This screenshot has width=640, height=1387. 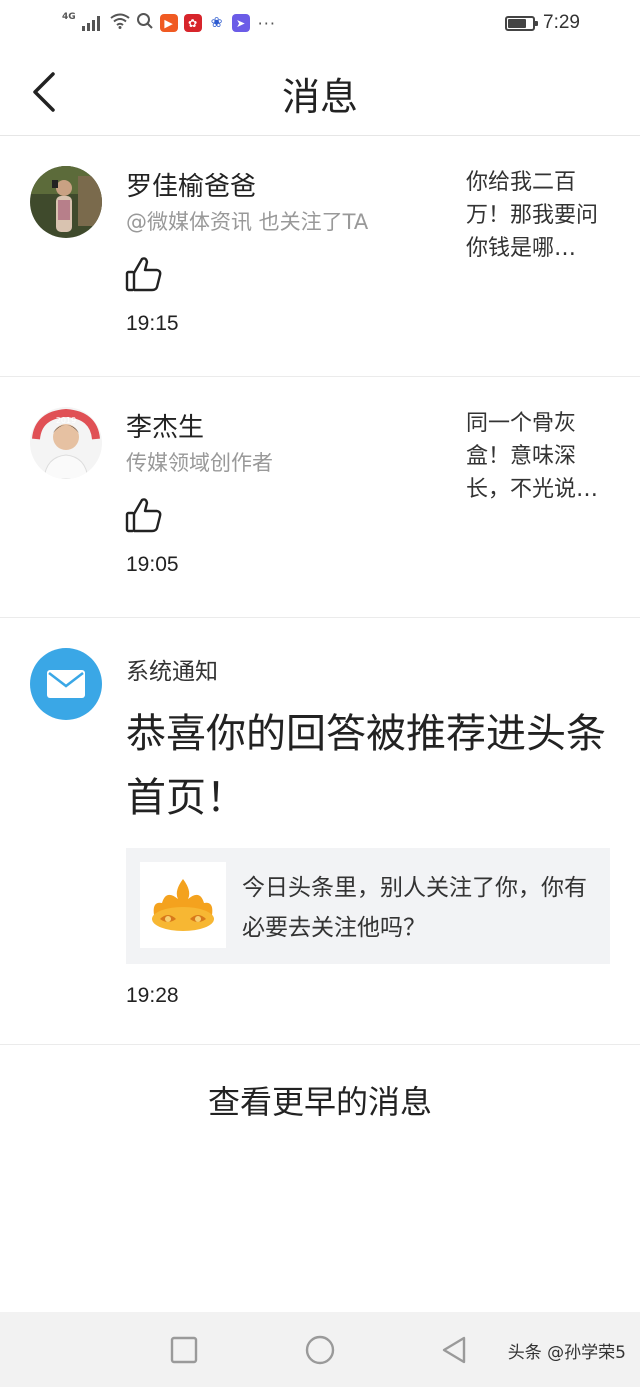 I want to click on avatar, so click(x=66, y=202).